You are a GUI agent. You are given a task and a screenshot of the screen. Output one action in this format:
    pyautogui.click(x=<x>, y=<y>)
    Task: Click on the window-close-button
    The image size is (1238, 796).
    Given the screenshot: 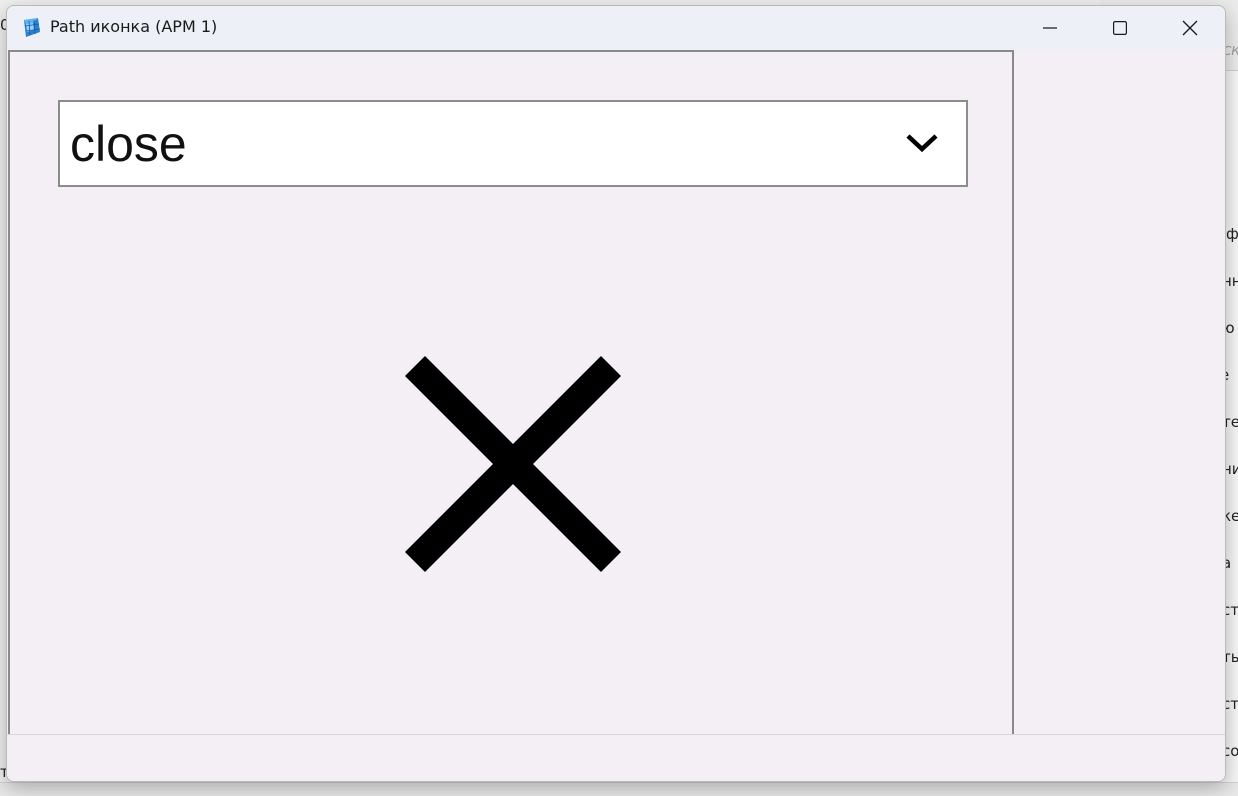 What is the action you would take?
    pyautogui.click(x=1190, y=28)
    